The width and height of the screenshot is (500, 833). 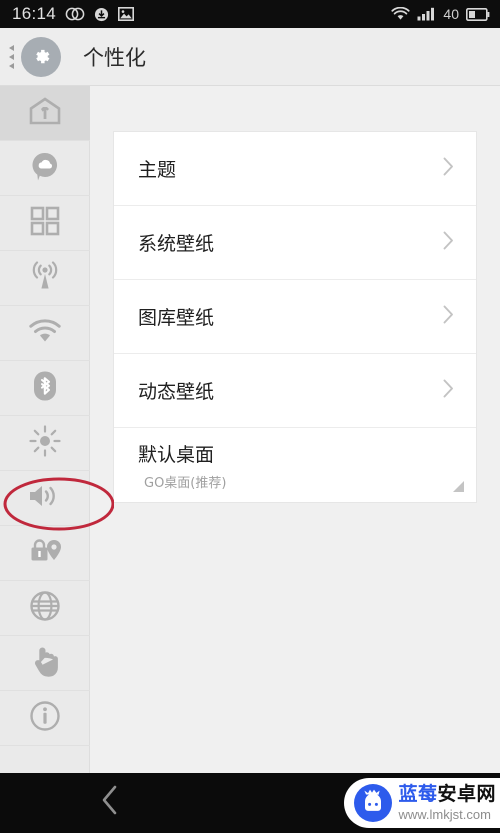 What do you see at coordinates (418, 794) in the screenshot?
I see `watermark-brand-blue: 蓝莓` at bounding box center [418, 794].